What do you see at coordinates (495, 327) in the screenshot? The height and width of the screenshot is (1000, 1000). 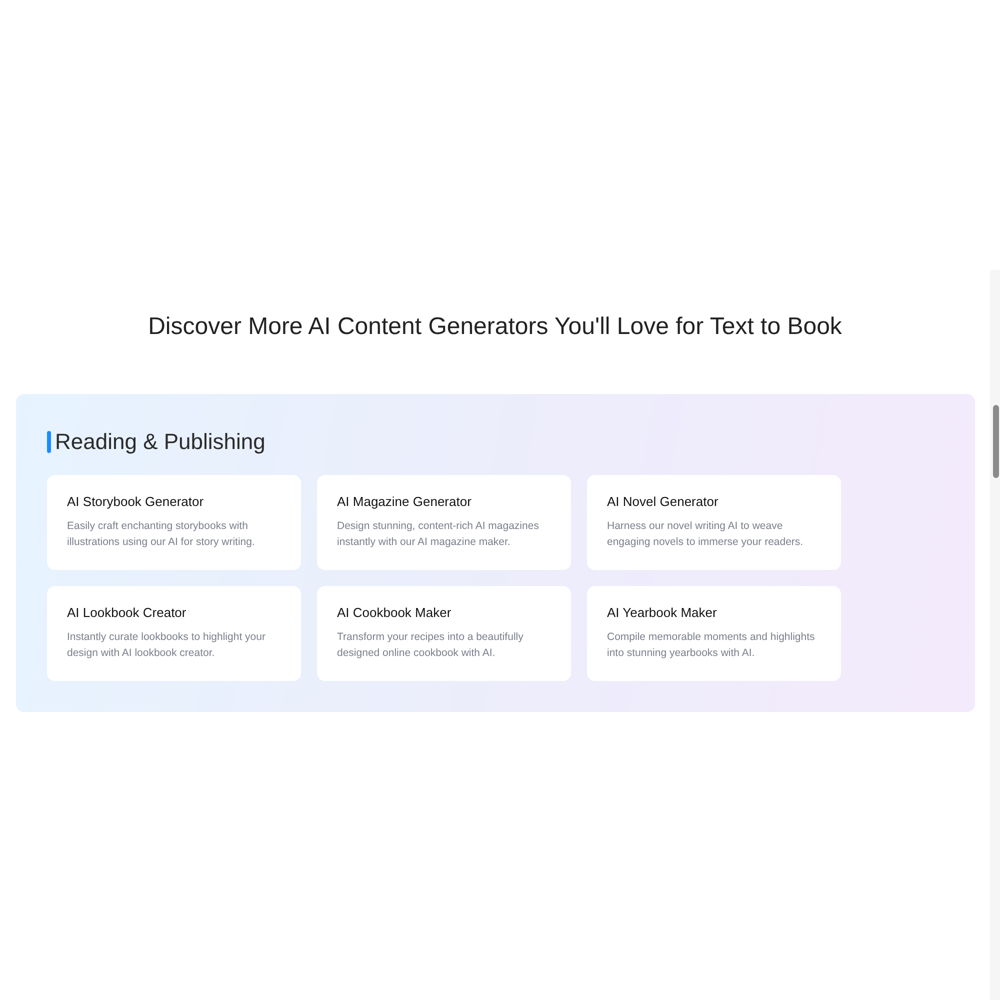 I see `page-heading: Discover More AI Content Generators You'll Love for Text to Book` at bounding box center [495, 327].